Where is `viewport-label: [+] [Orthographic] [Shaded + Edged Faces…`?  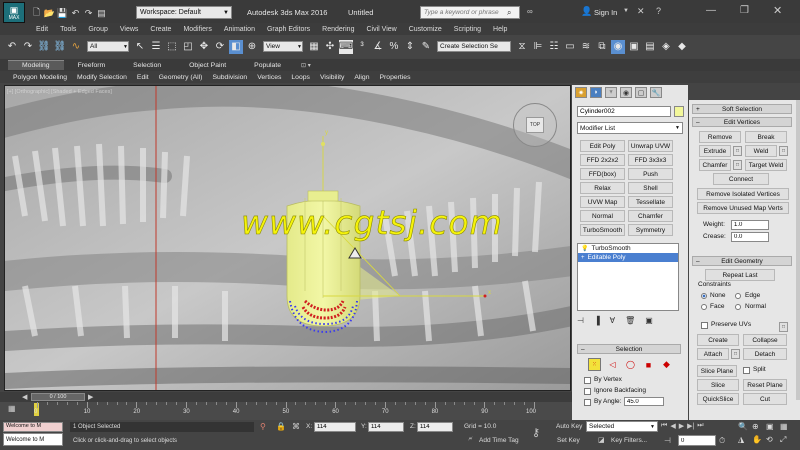
viewport-label: [+] [Orthographic] [Shaded + Edged Faces… is located at coordinates (59, 92).